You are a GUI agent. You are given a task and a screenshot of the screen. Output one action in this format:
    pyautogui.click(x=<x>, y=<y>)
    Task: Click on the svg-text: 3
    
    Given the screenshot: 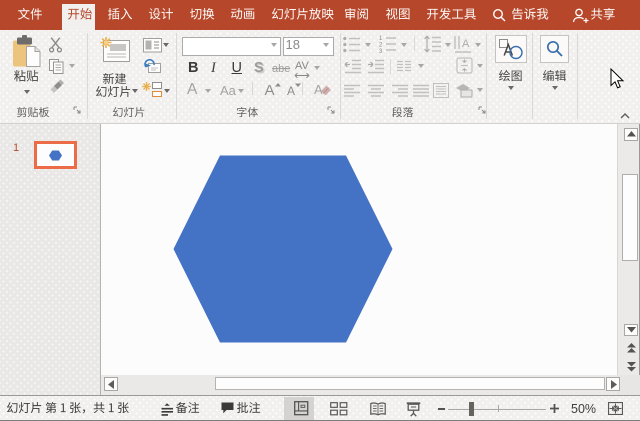 What is the action you would take?
    pyautogui.click(x=381, y=51)
    